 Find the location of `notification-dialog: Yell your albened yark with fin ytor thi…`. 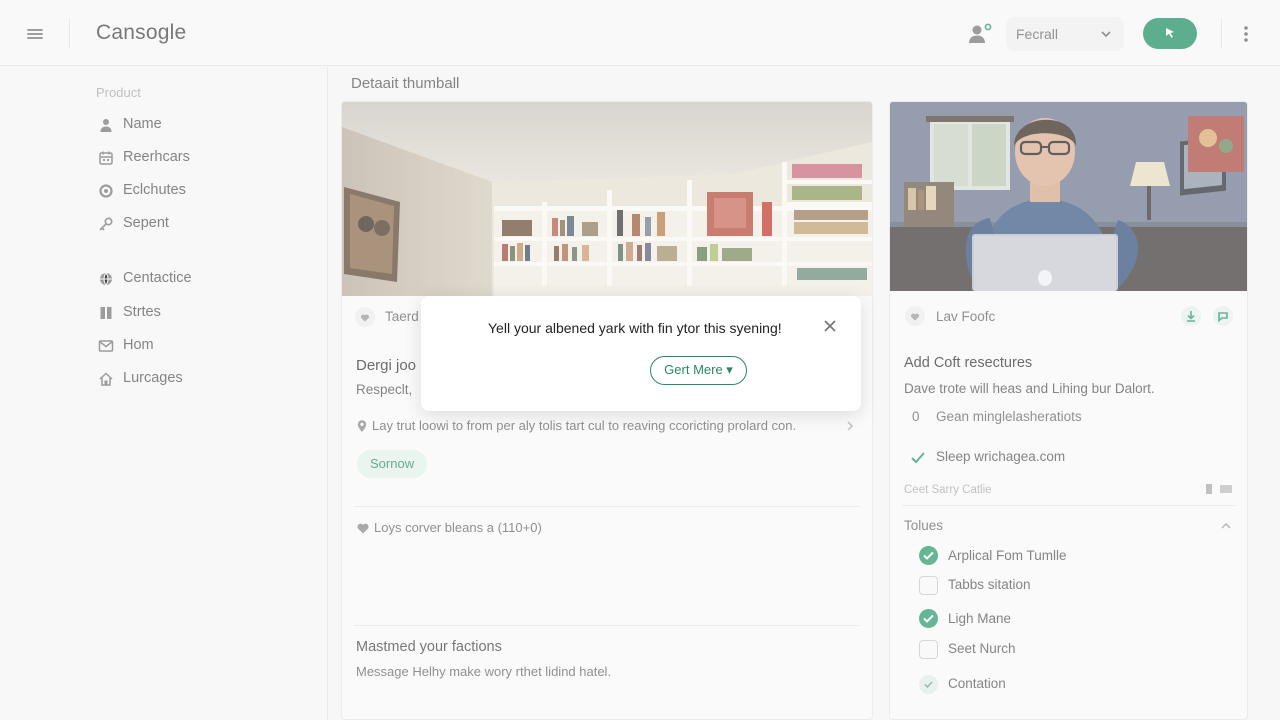

notification-dialog: Yell your albened yark with fin ytor thi… is located at coordinates (641, 353).